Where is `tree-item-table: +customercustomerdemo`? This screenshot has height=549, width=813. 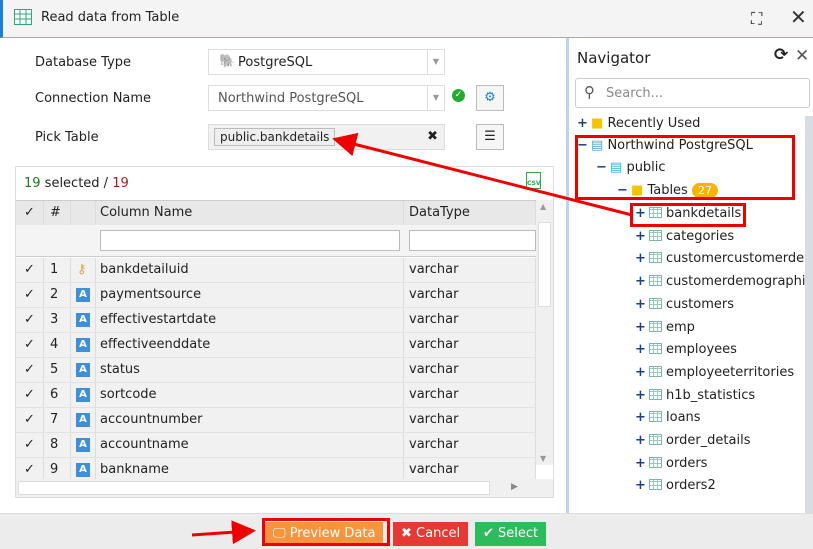
tree-item-table: +customercustomerdemo is located at coordinates (720, 259).